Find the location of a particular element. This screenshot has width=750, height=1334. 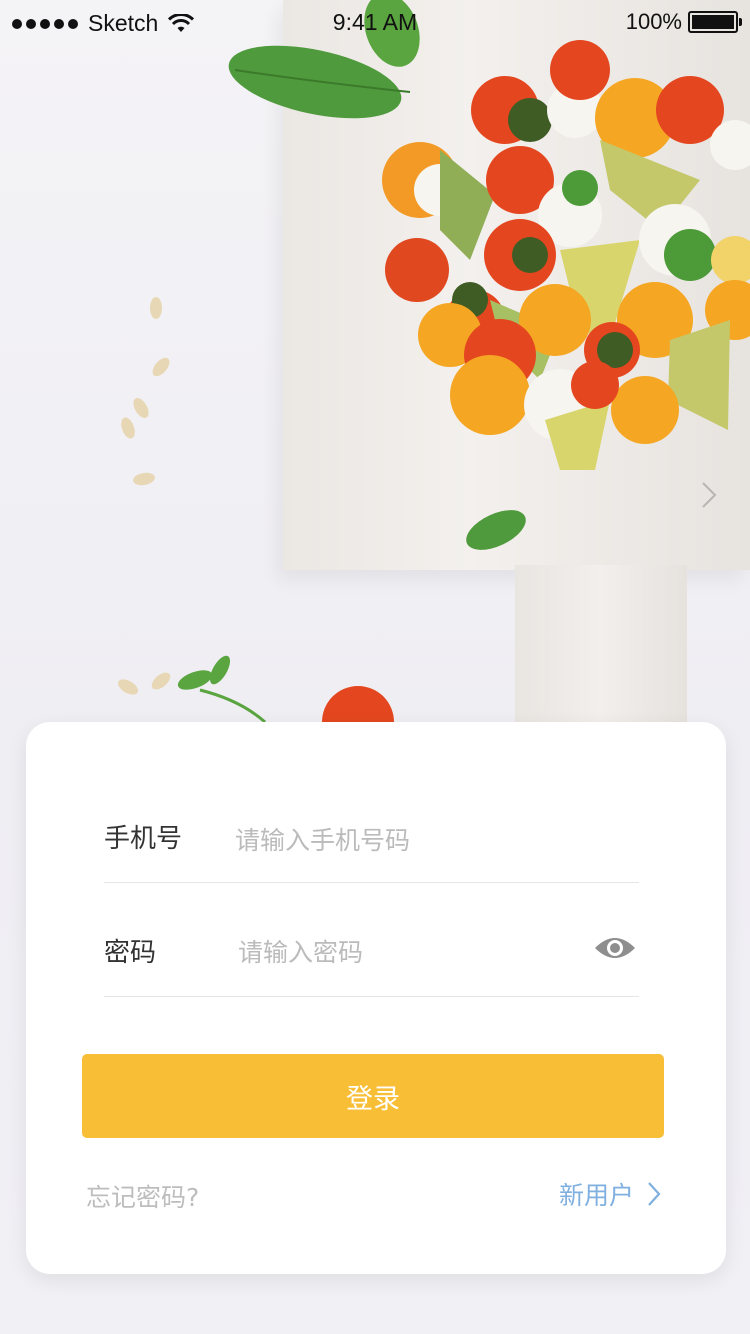

password-field-row: 密码 is located at coordinates (371, 940).